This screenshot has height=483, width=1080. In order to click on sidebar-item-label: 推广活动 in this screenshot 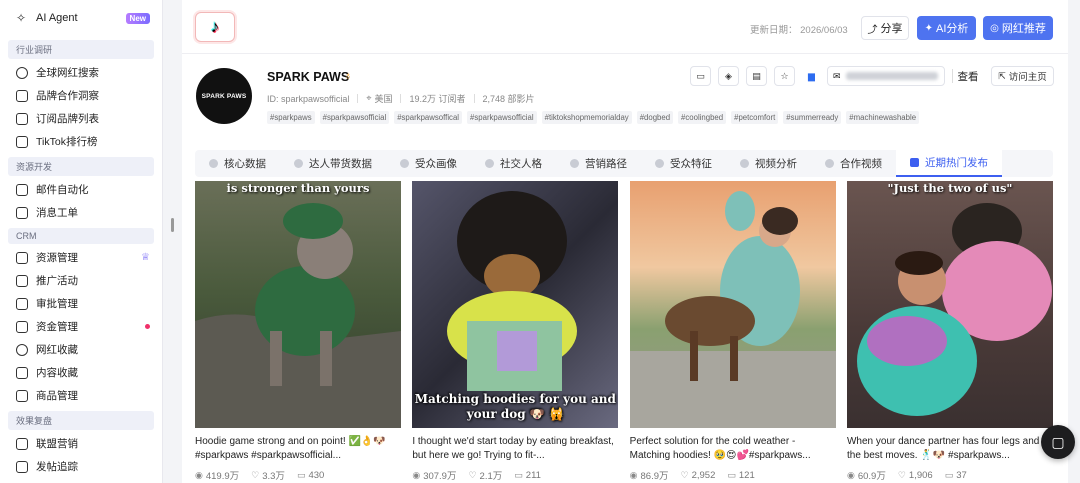, I will do `click(57, 281)`.